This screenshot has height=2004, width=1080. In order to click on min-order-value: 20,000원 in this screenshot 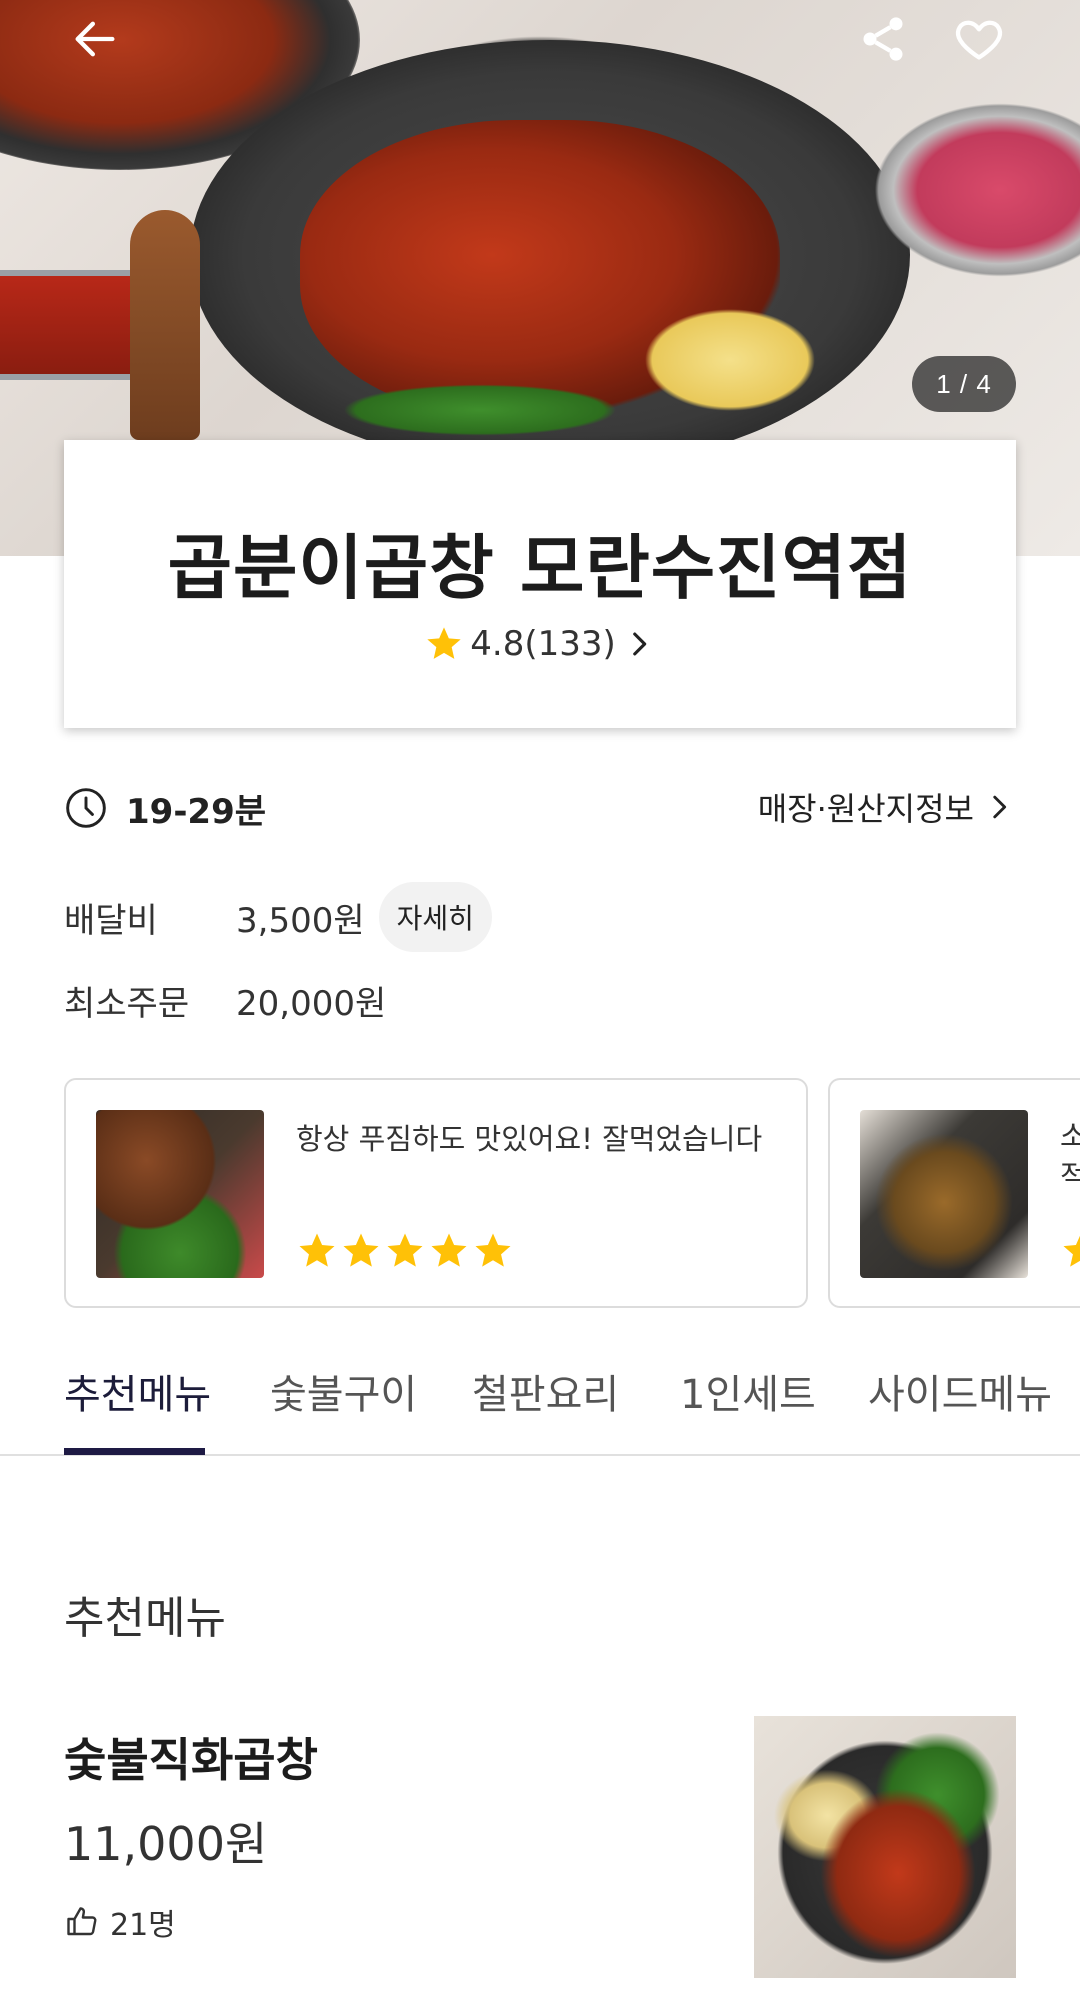, I will do `click(311, 1004)`.